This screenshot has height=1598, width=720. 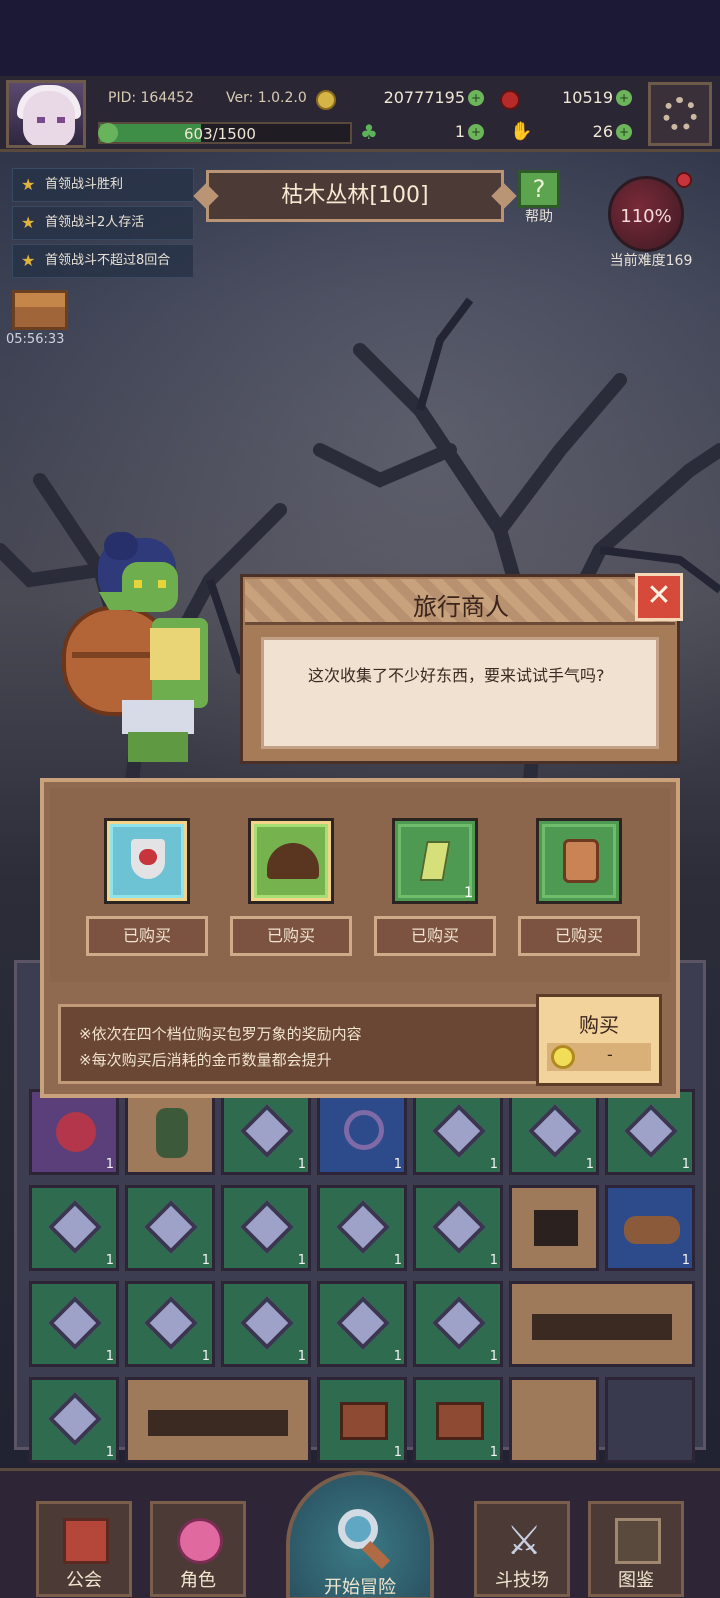 What do you see at coordinates (175, 654) in the screenshot?
I see `merchant-shirt` at bounding box center [175, 654].